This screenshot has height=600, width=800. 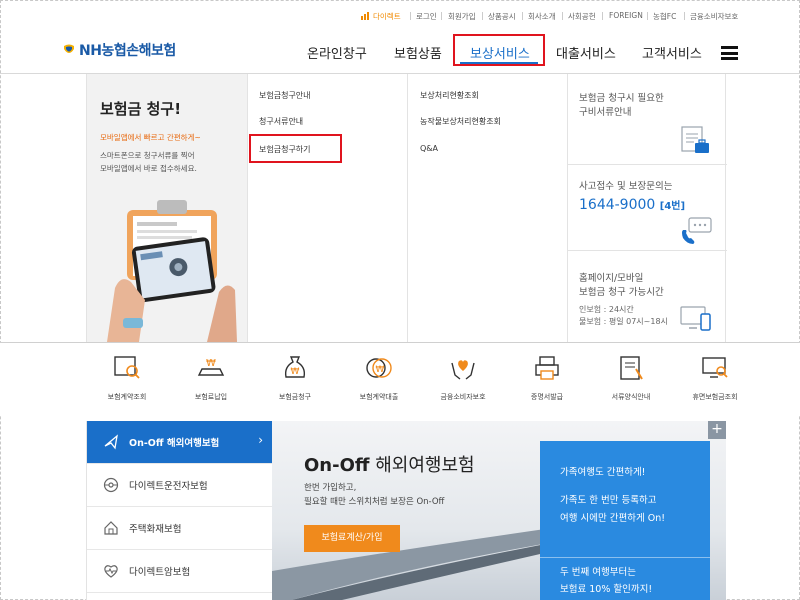 I want to click on phone-chat-icon, so click(x=697, y=230).